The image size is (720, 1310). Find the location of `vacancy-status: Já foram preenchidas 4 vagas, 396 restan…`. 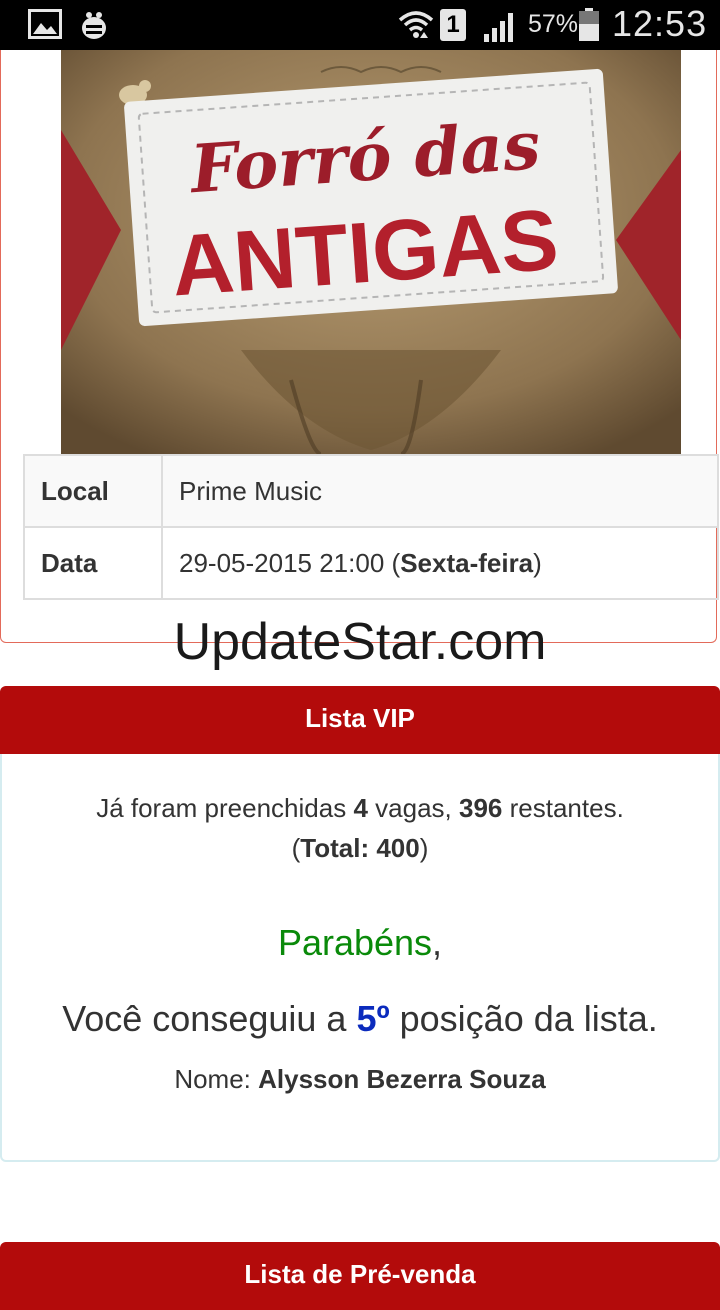

vacancy-status: Já foram preenchidas 4 vagas, 396 restan… is located at coordinates (360, 828).